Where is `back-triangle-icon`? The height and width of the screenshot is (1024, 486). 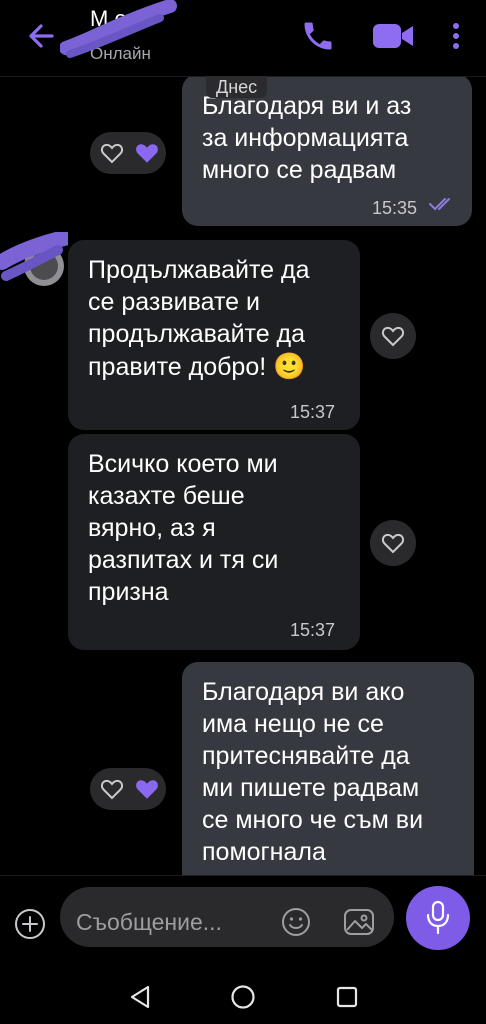 back-triangle-icon is located at coordinates (140, 997).